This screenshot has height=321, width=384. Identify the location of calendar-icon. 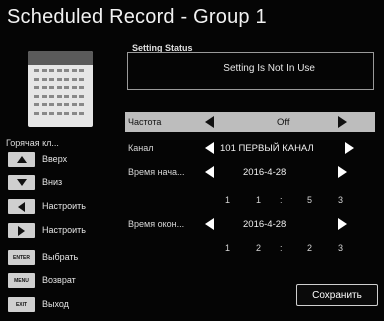
(60, 89).